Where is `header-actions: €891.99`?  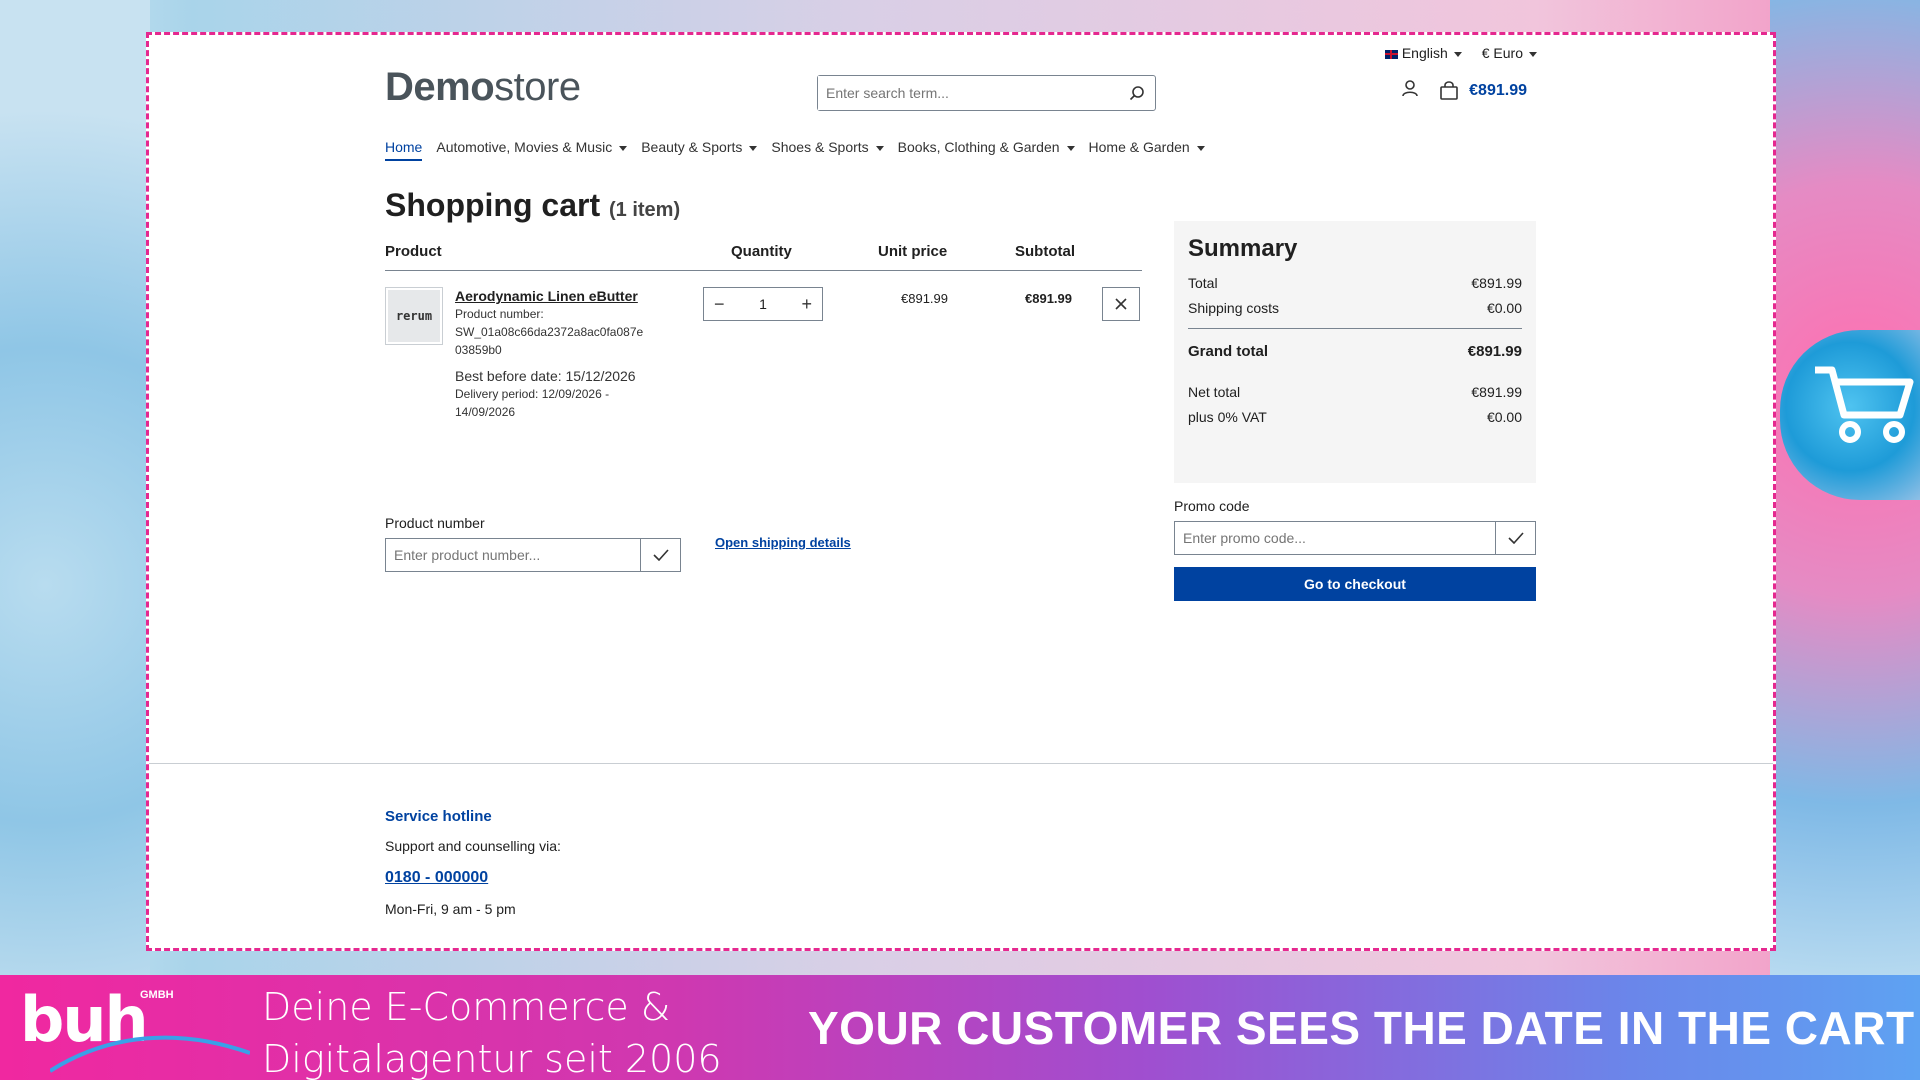 header-actions: €891.99 is located at coordinates (1464, 90).